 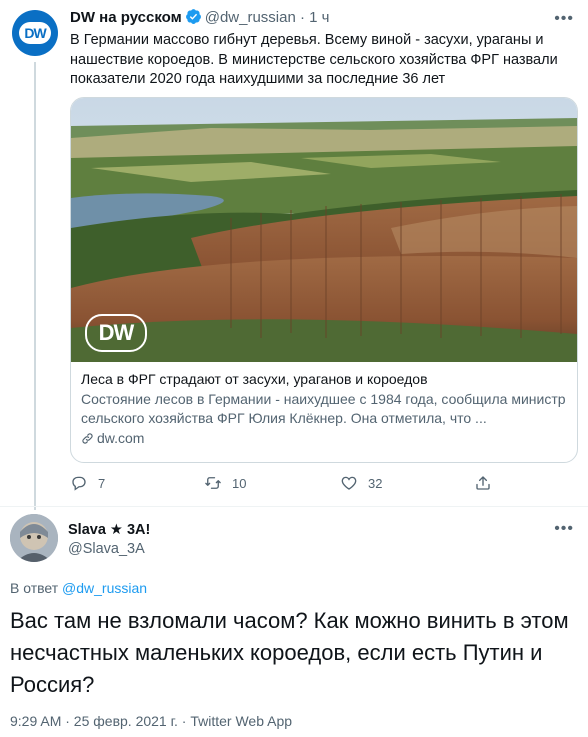 What do you see at coordinates (564, 529) in the screenshot?
I see `reply-more-options-icon: •••` at bounding box center [564, 529].